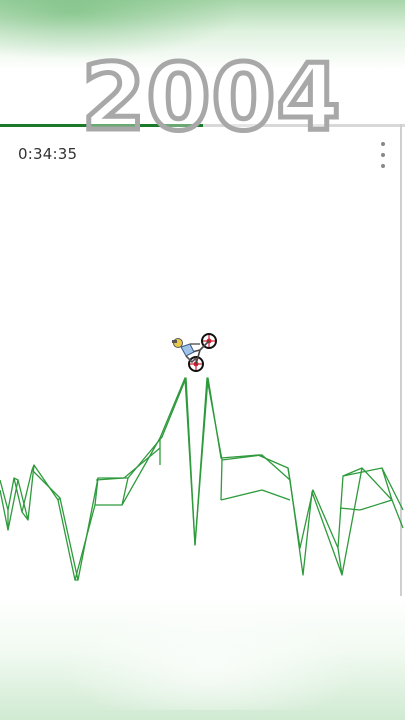 The height and width of the screenshot is (720, 405). What do you see at coordinates (211, 97) in the screenshot?
I see `year-title: 2004` at bounding box center [211, 97].